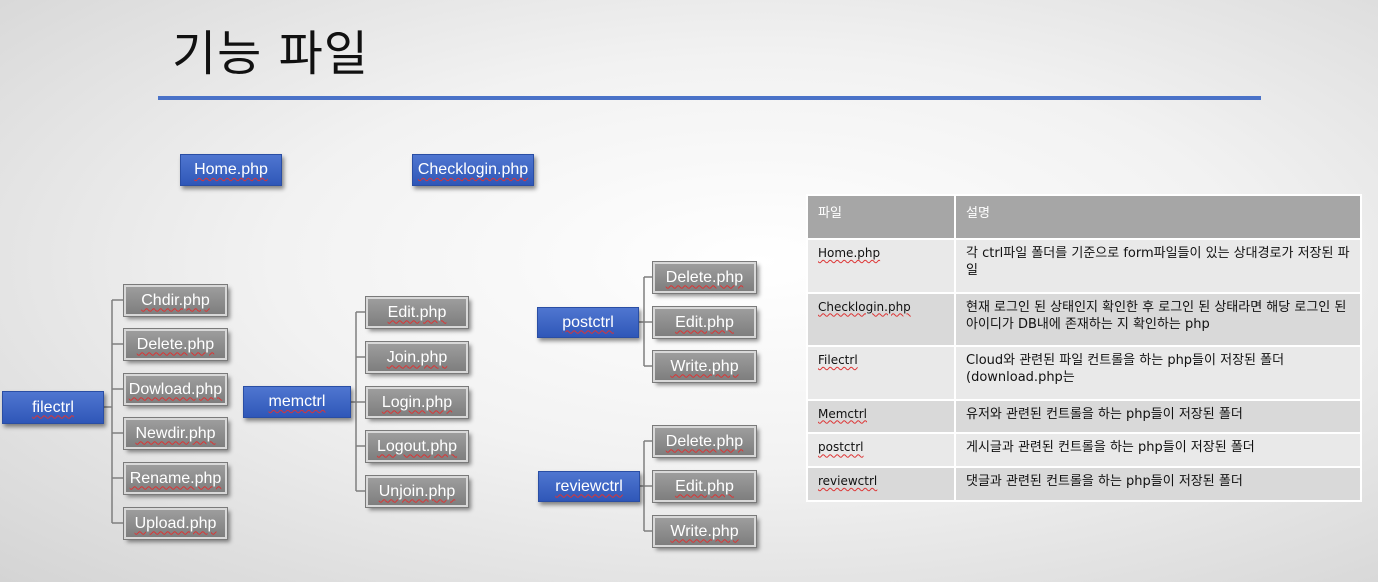 The width and height of the screenshot is (1378, 582). I want to click on header-file: 파일, so click(881, 217).